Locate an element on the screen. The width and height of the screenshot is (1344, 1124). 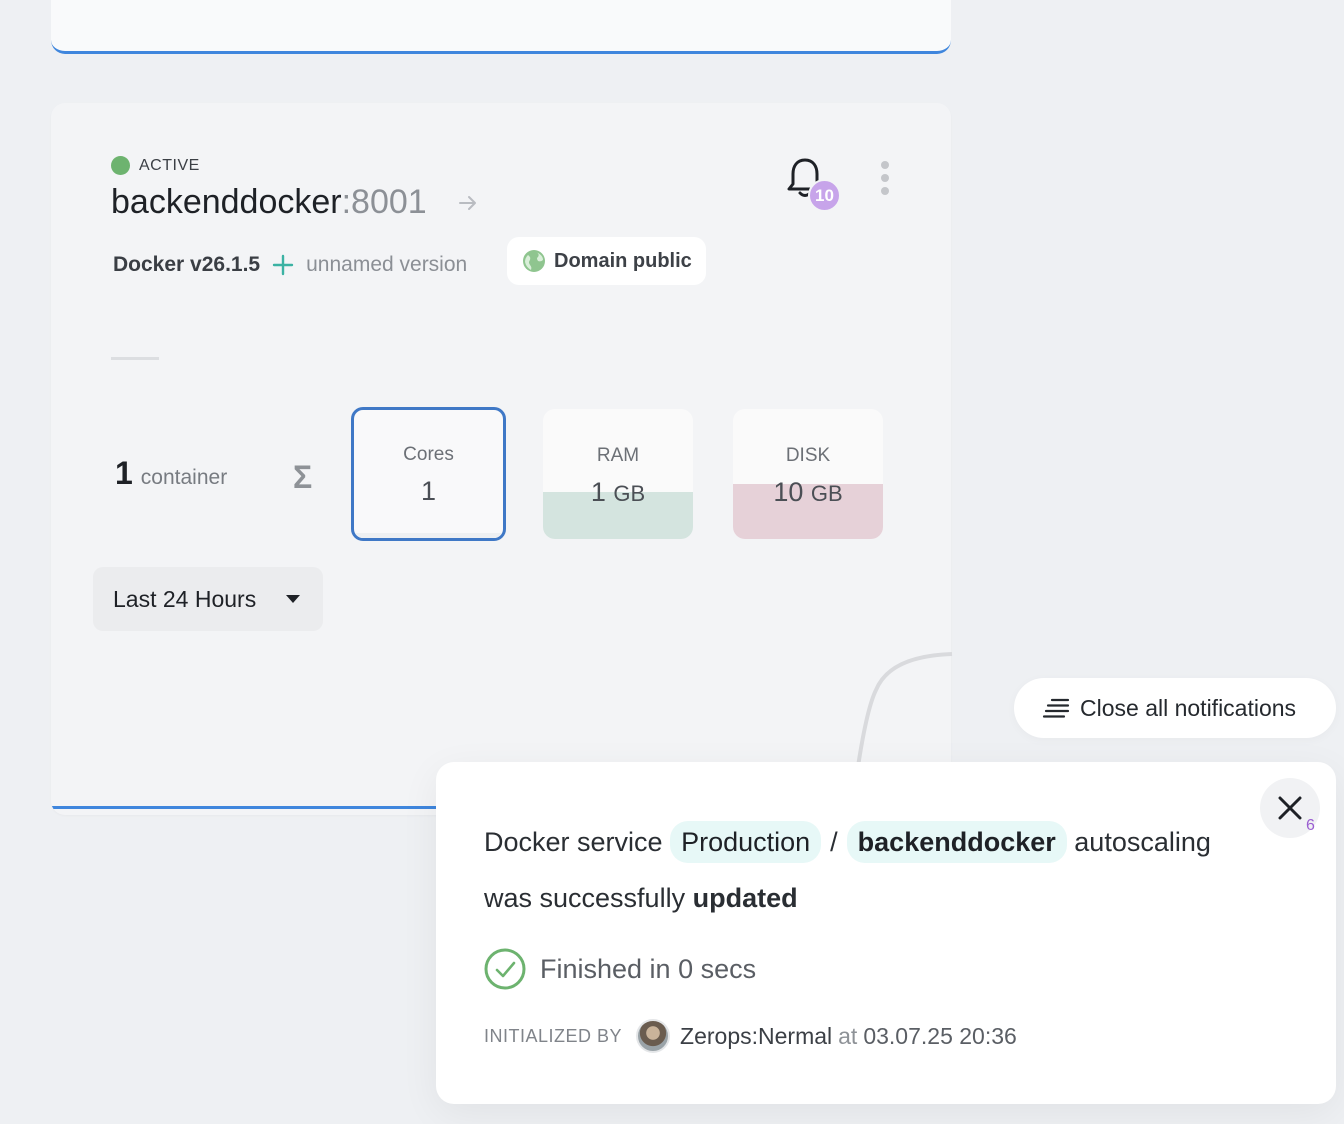
finished-row: Finished in 0 secs is located at coordinates (620, 969).